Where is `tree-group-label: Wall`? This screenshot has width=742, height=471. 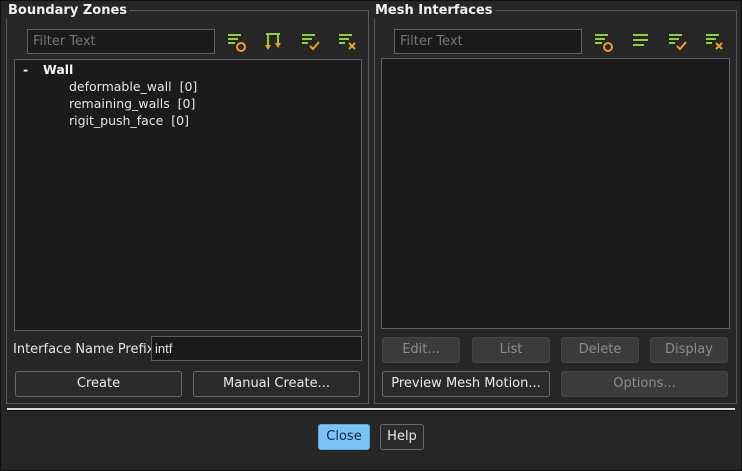 tree-group-label: Wall is located at coordinates (58, 69).